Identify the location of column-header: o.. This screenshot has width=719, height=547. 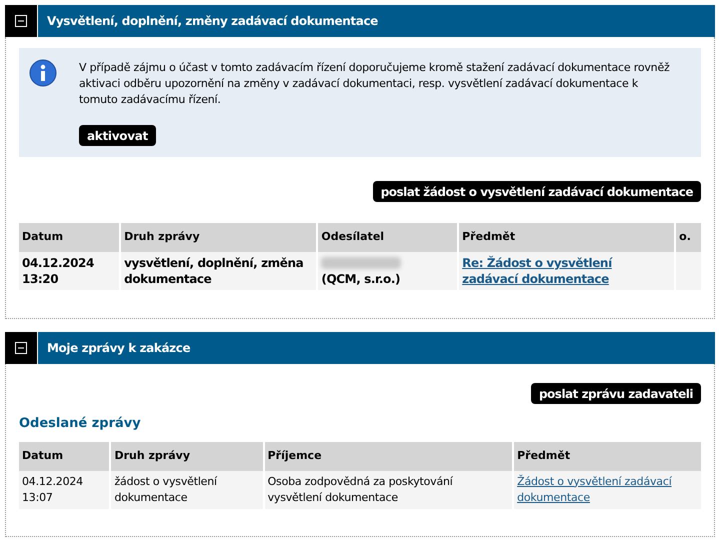
(688, 237).